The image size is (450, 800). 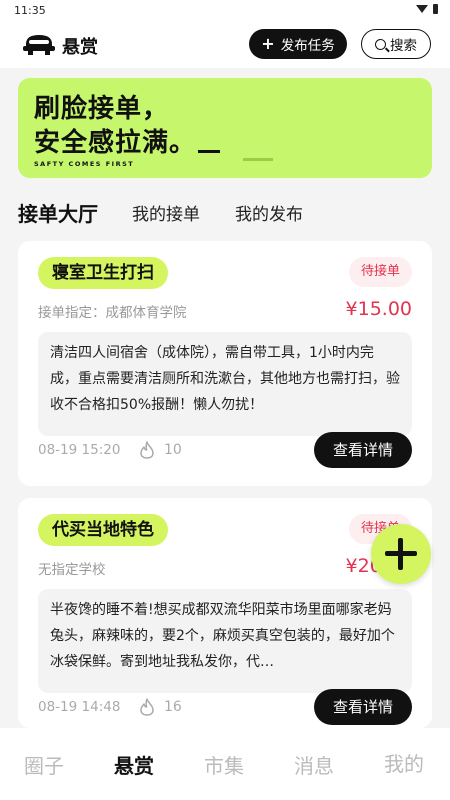 I want to click on task-assign: 接单指定：成都体育学院, so click(x=112, y=313).